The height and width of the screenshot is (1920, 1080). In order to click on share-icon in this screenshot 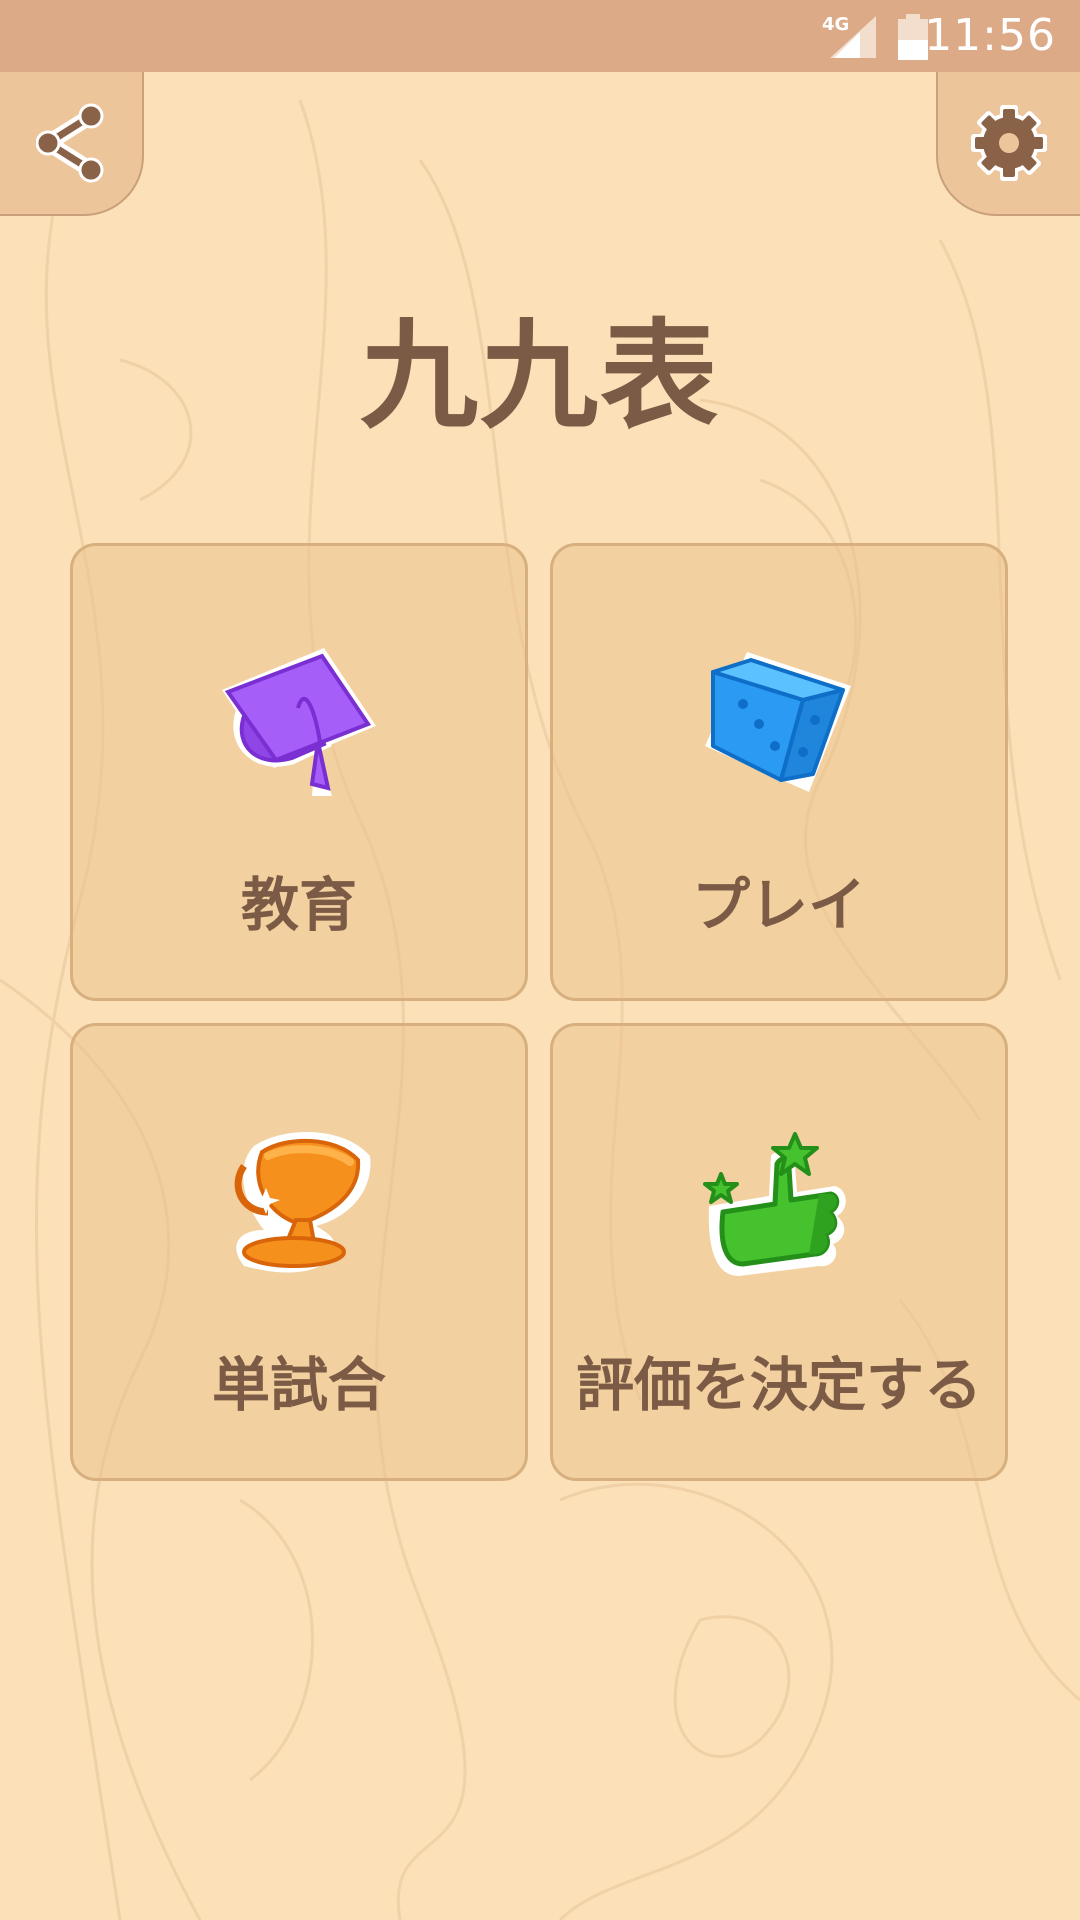, I will do `click(70, 143)`.